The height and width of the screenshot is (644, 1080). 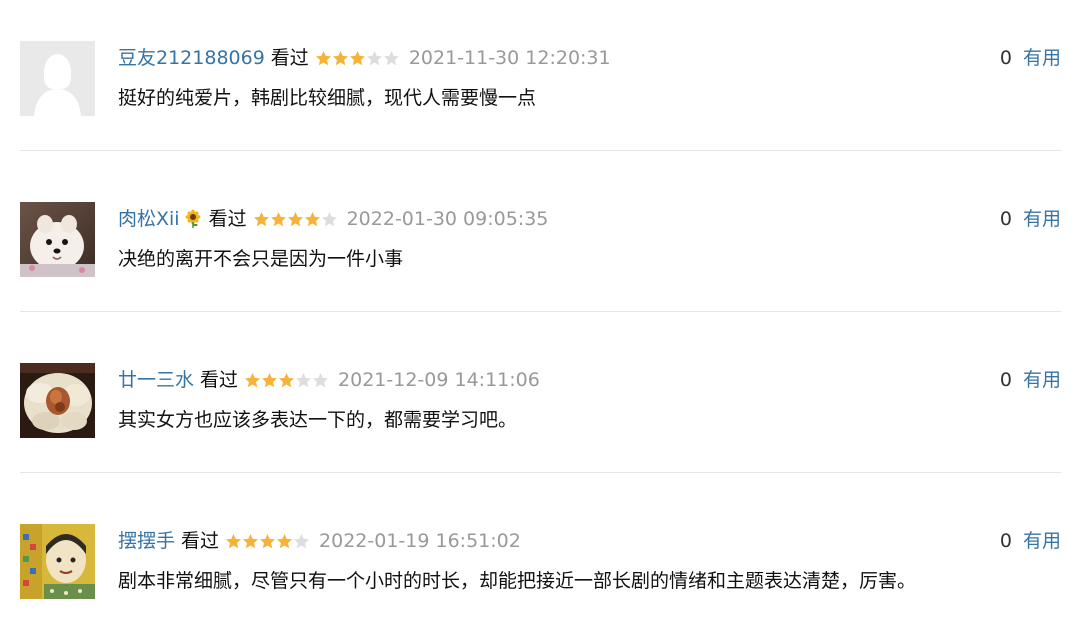 I want to click on username-link: 肉松Xii, so click(x=149, y=219).